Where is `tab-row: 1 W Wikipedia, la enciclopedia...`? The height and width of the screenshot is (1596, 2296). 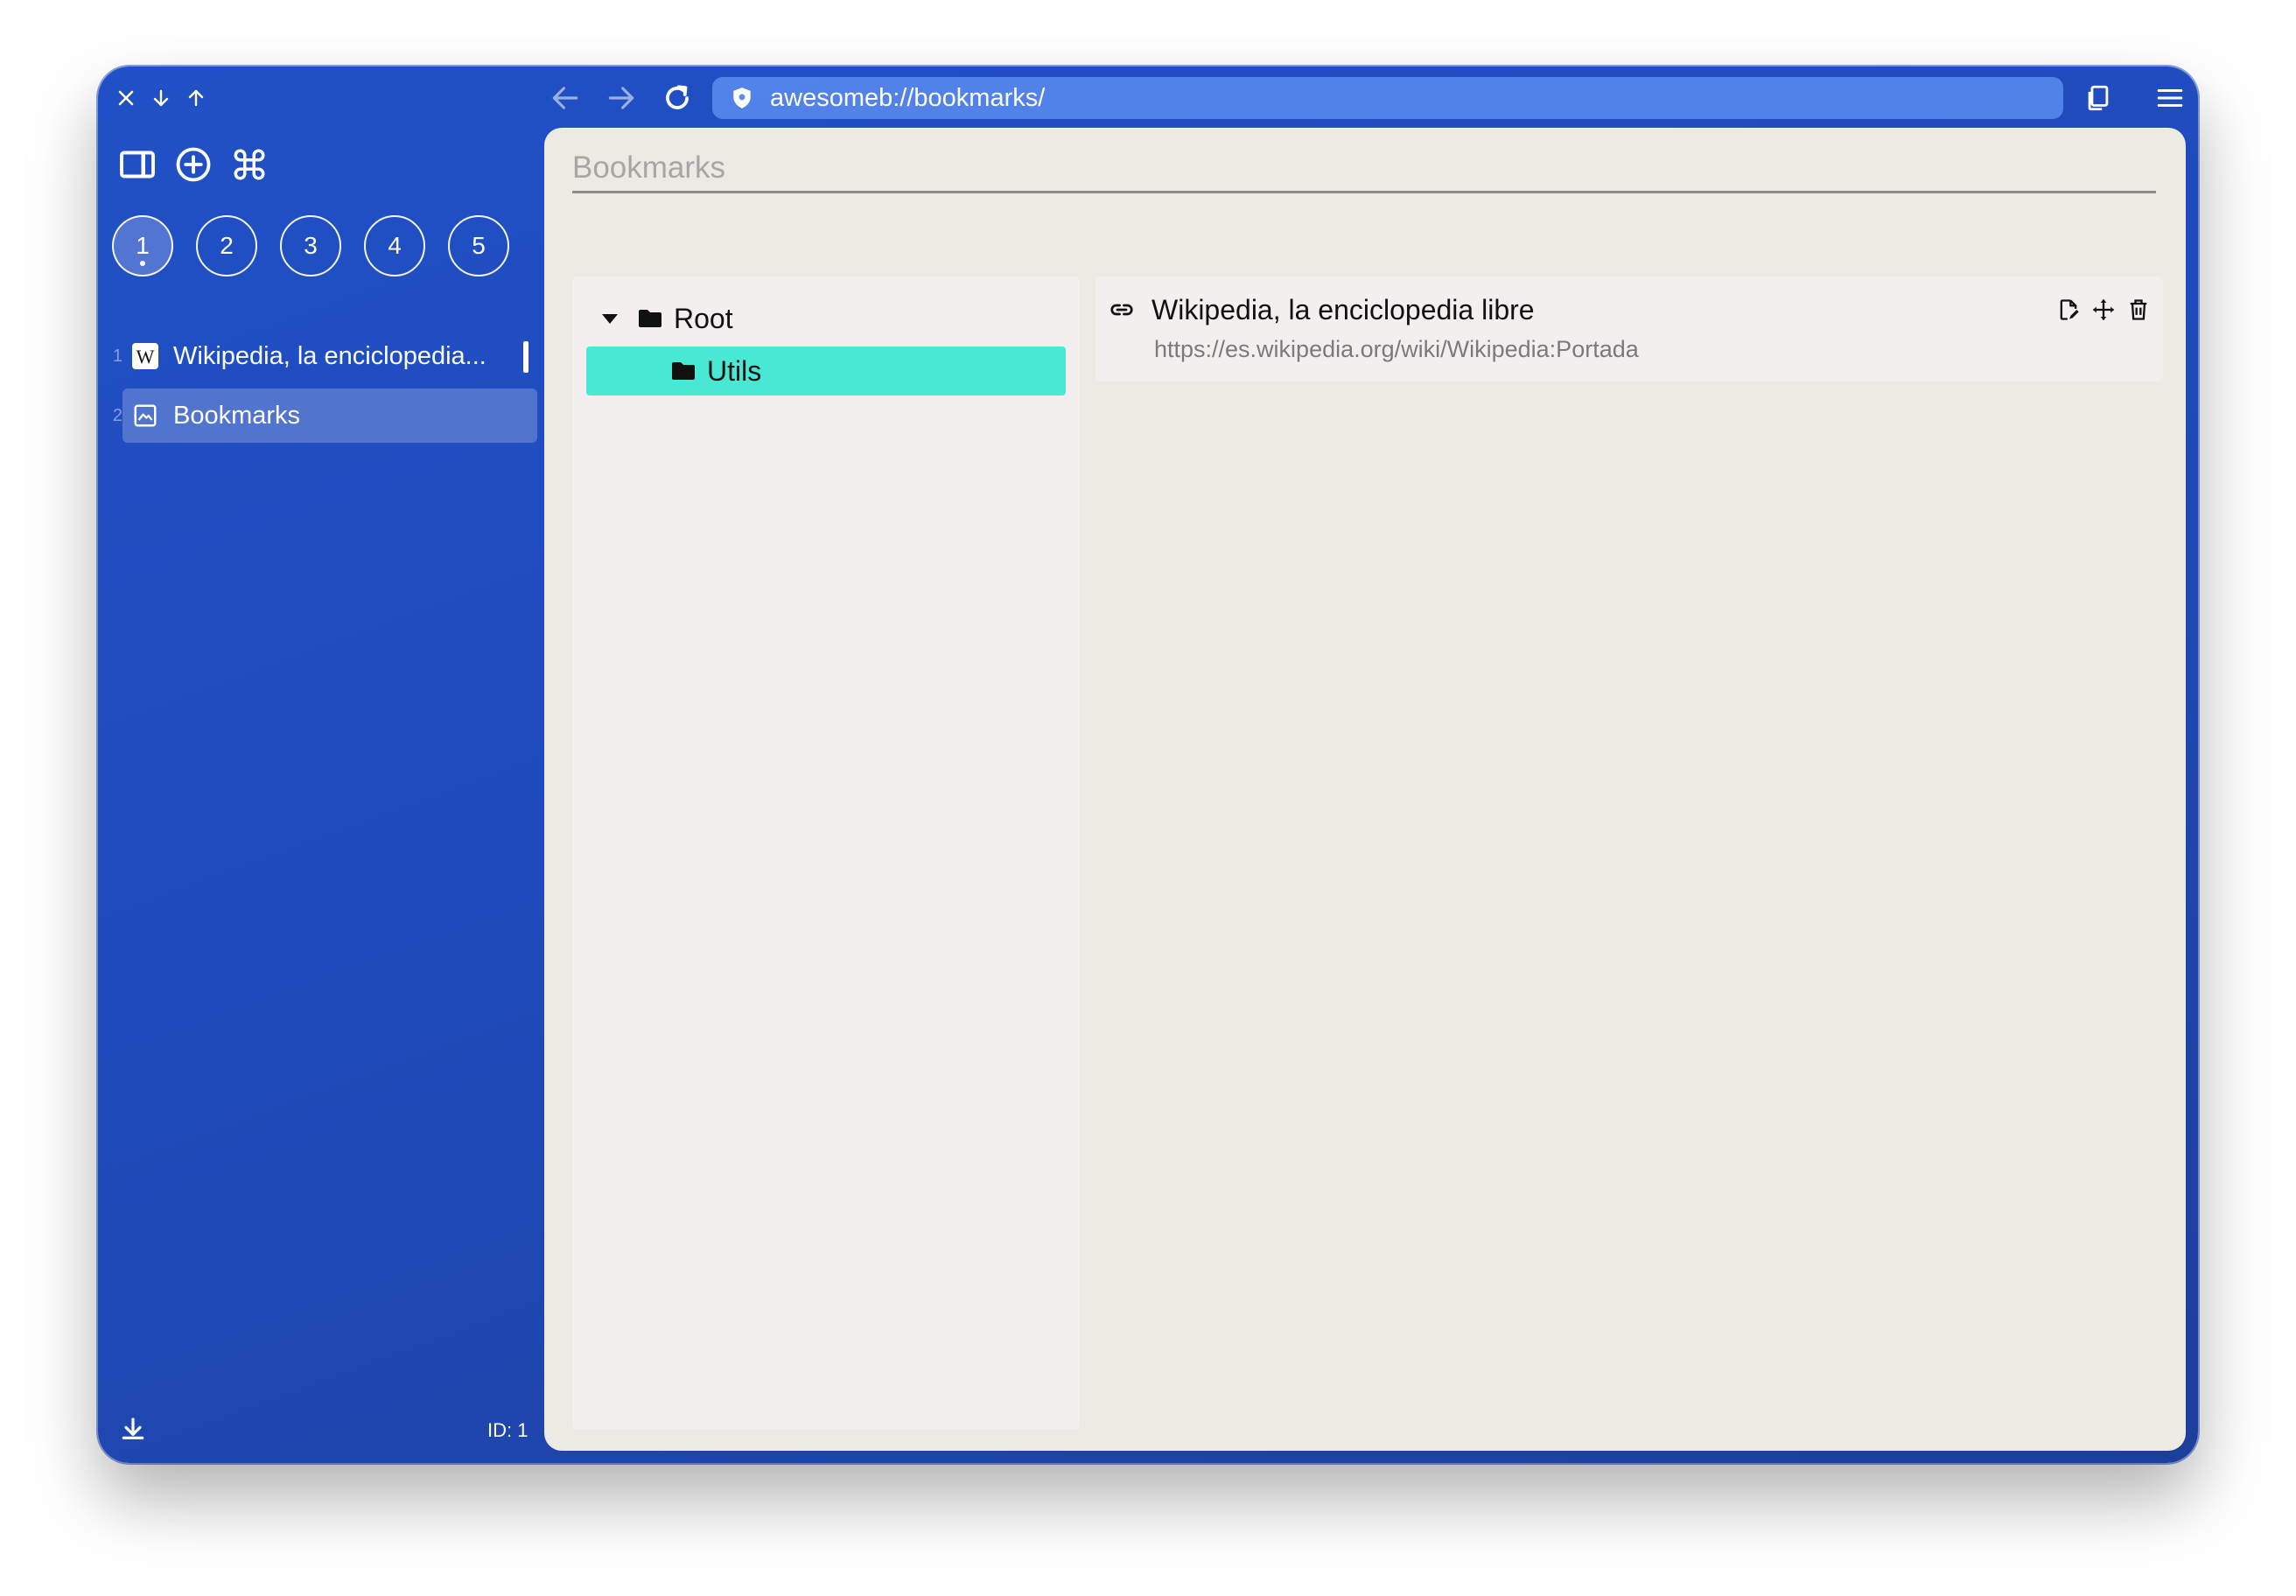 tab-row: 1 W Wikipedia, la enciclopedia... is located at coordinates (317, 356).